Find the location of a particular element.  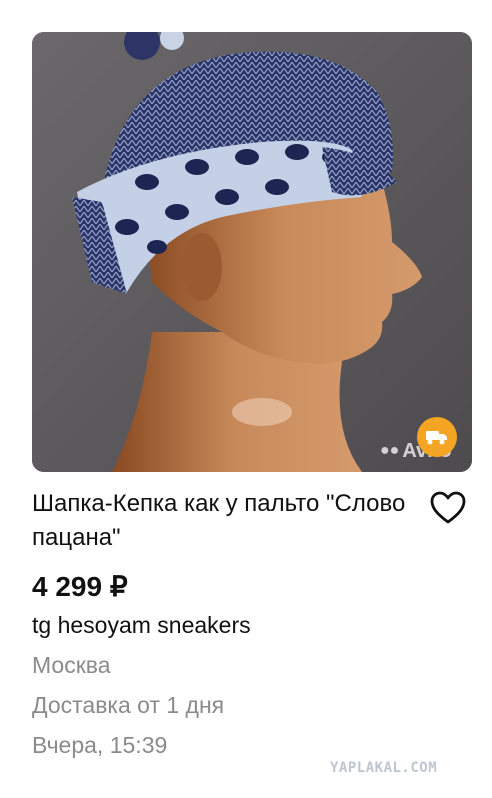

heart-outline-icon is located at coordinates (448, 507).